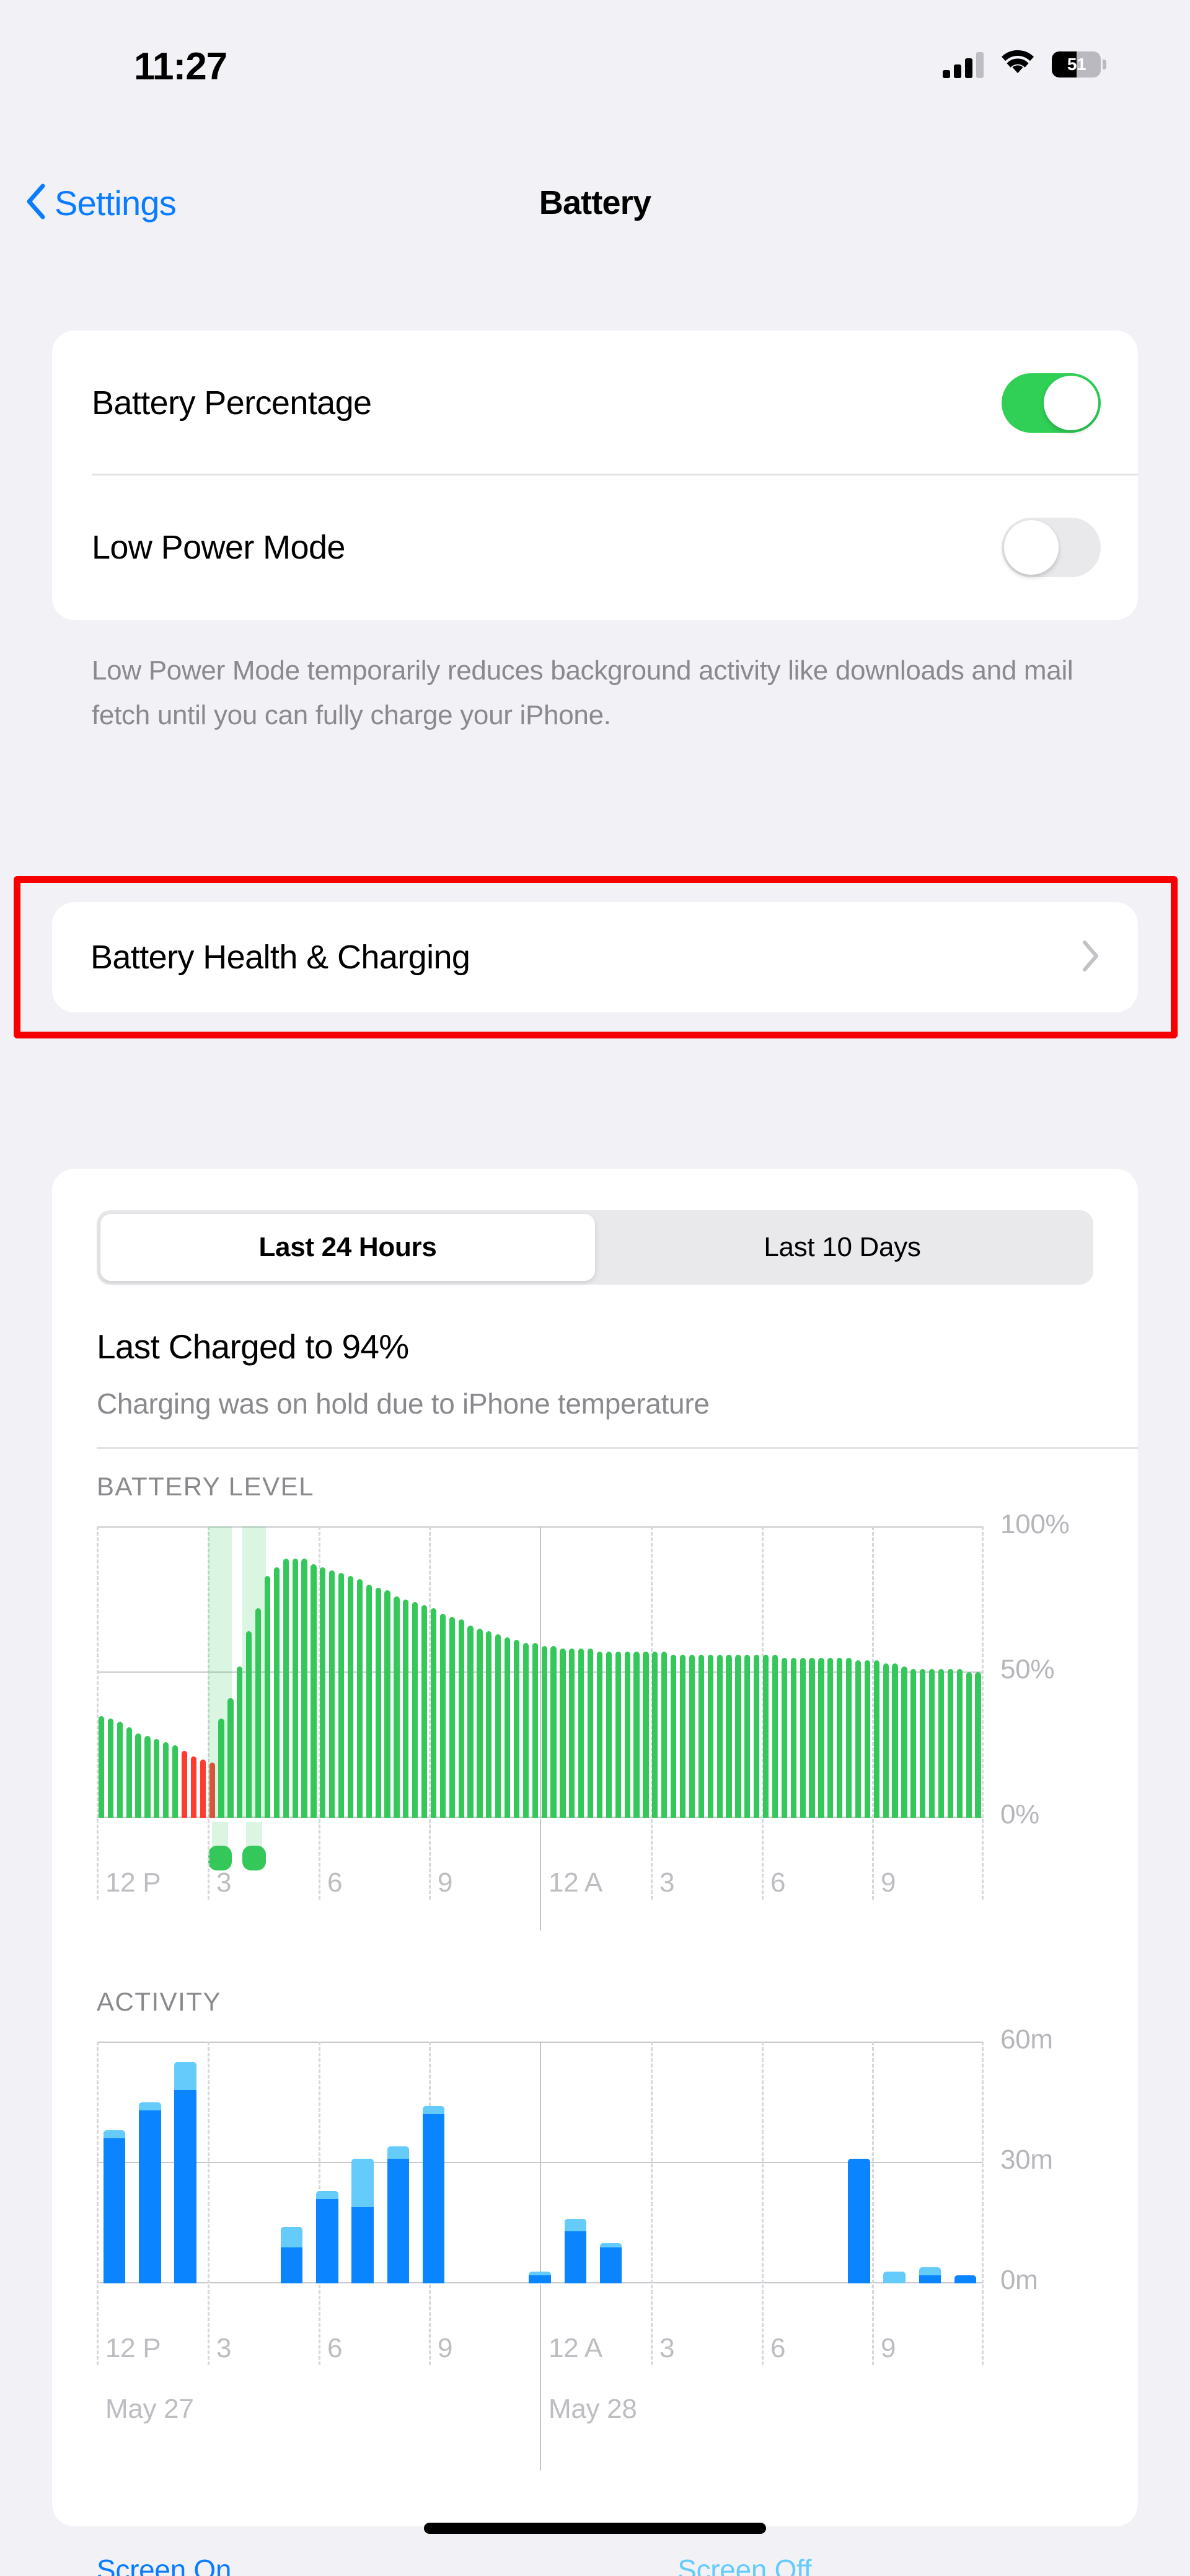 Image resolution: width=1190 pixels, height=2576 pixels. Describe the element at coordinates (595, 54) in the screenshot. I see `status-bar: 11:27 51` at that location.